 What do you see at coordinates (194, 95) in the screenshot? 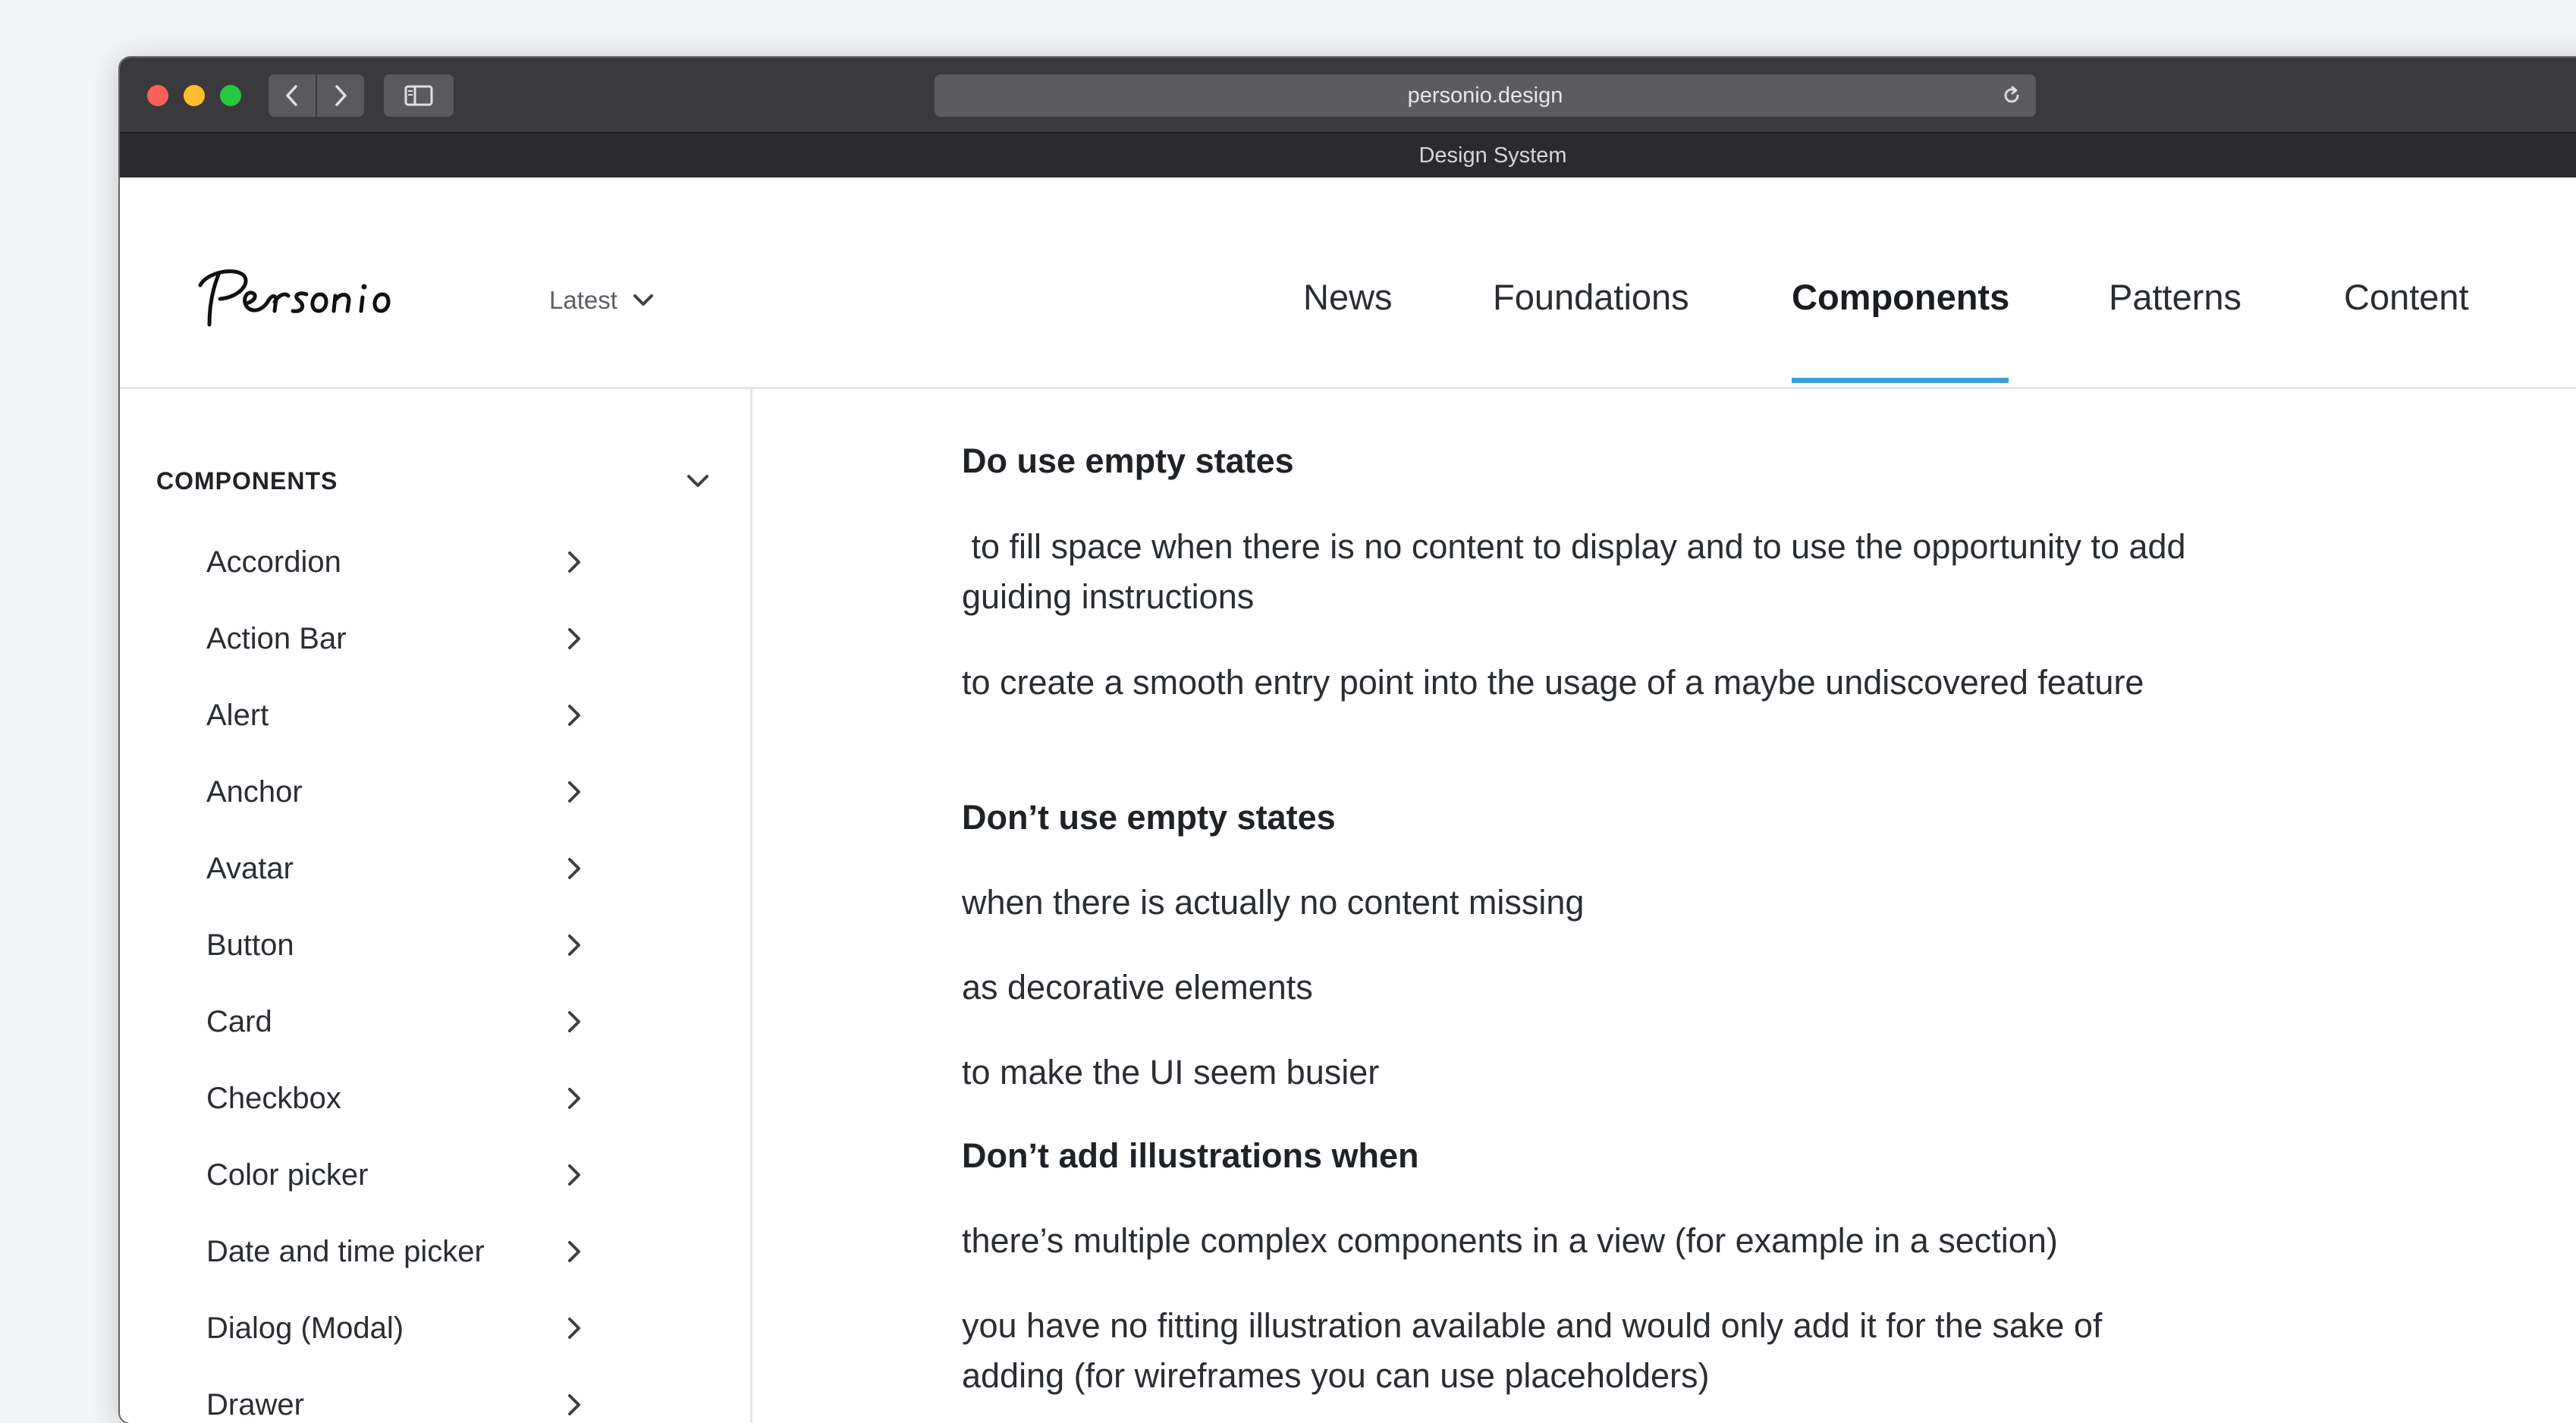
I see `minimize-window-button` at bounding box center [194, 95].